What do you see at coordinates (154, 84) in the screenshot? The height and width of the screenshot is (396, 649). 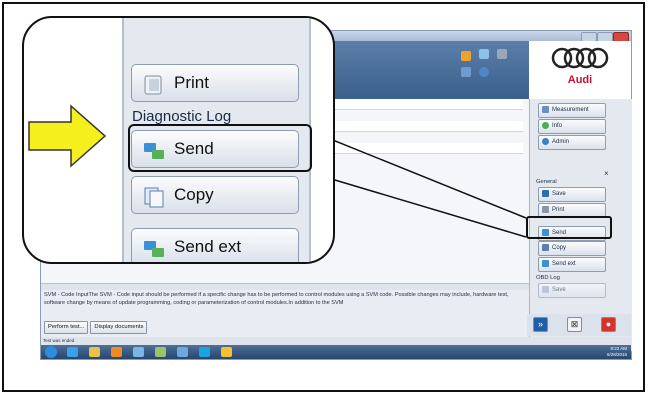 I see `print-icon` at bounding box center [154, 84].